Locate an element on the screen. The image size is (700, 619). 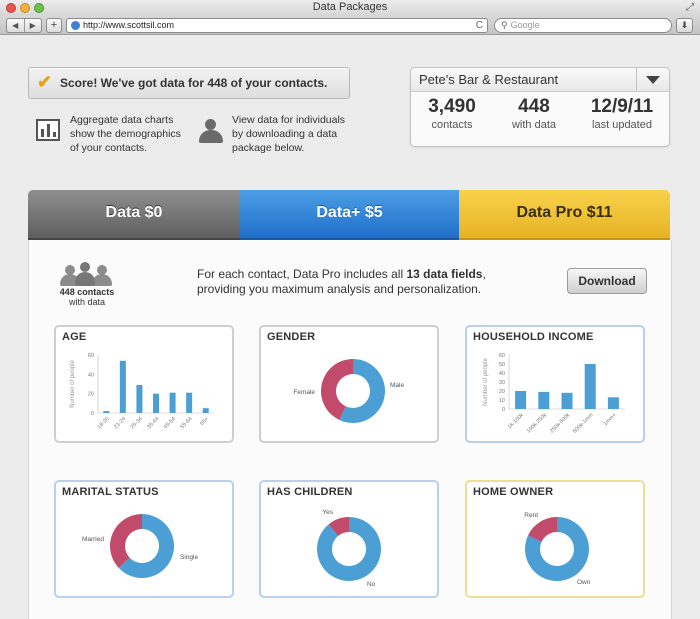
contacts-count-value: 448 contacts is located at coordinates (87, 292).